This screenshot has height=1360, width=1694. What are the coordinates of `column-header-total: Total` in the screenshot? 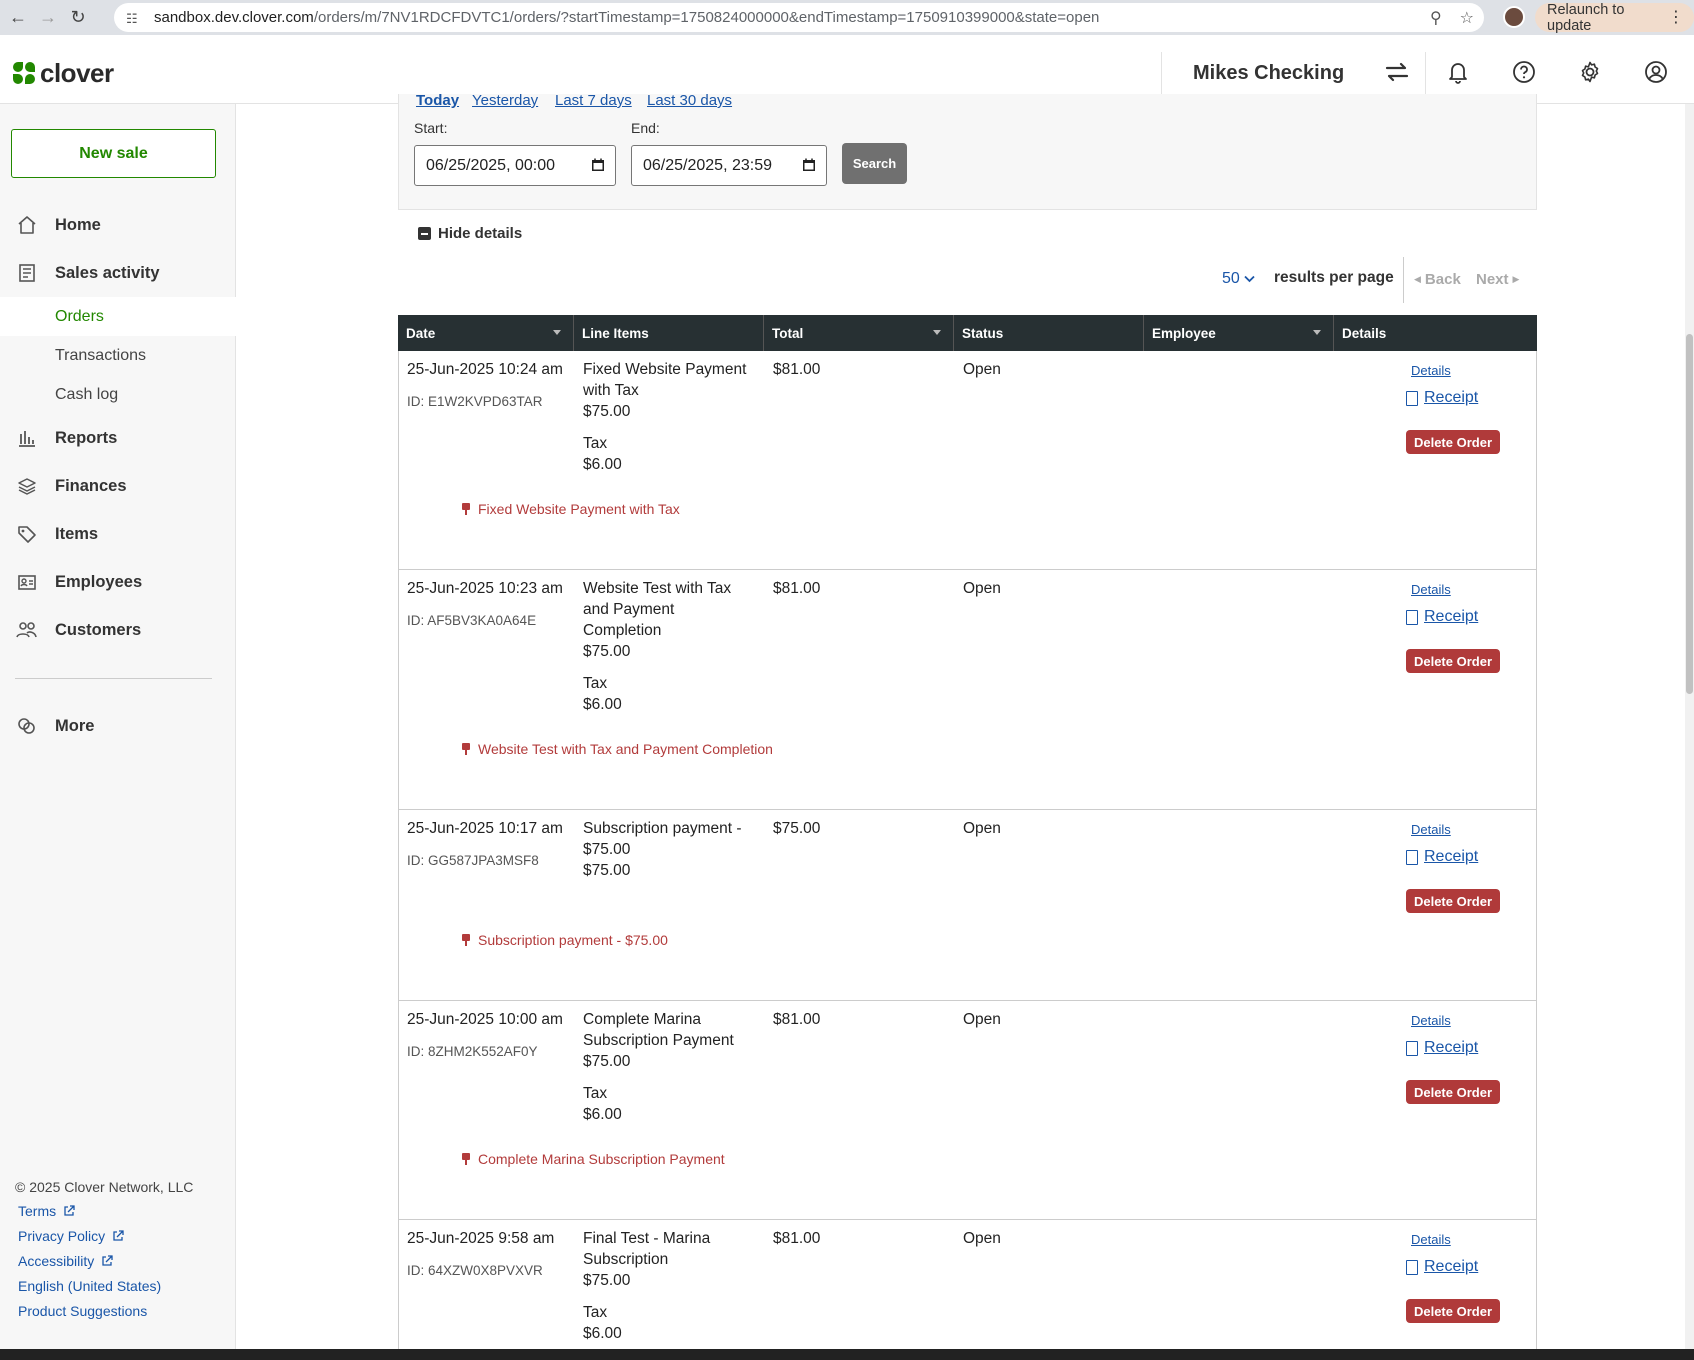 It's located at (859, 333).